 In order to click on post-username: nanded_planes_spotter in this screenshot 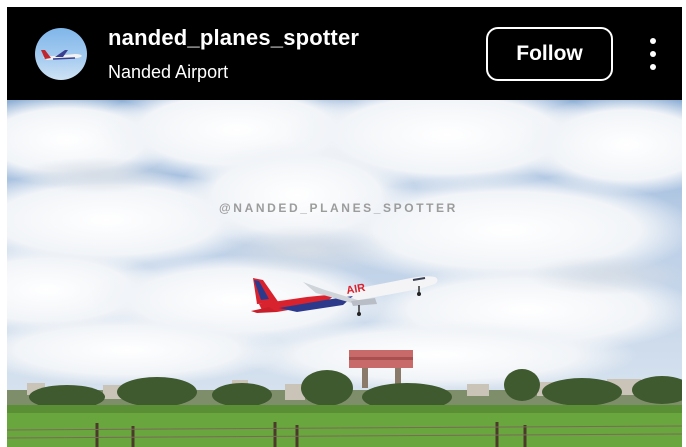, I will do `click(233, 38)`.